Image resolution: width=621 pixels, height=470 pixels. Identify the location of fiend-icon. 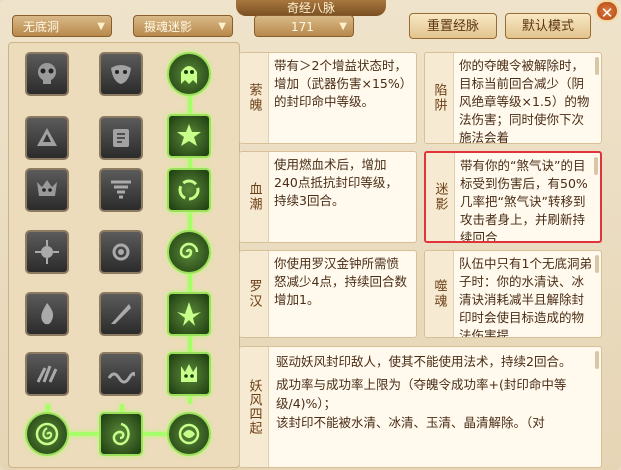
(189, 373).